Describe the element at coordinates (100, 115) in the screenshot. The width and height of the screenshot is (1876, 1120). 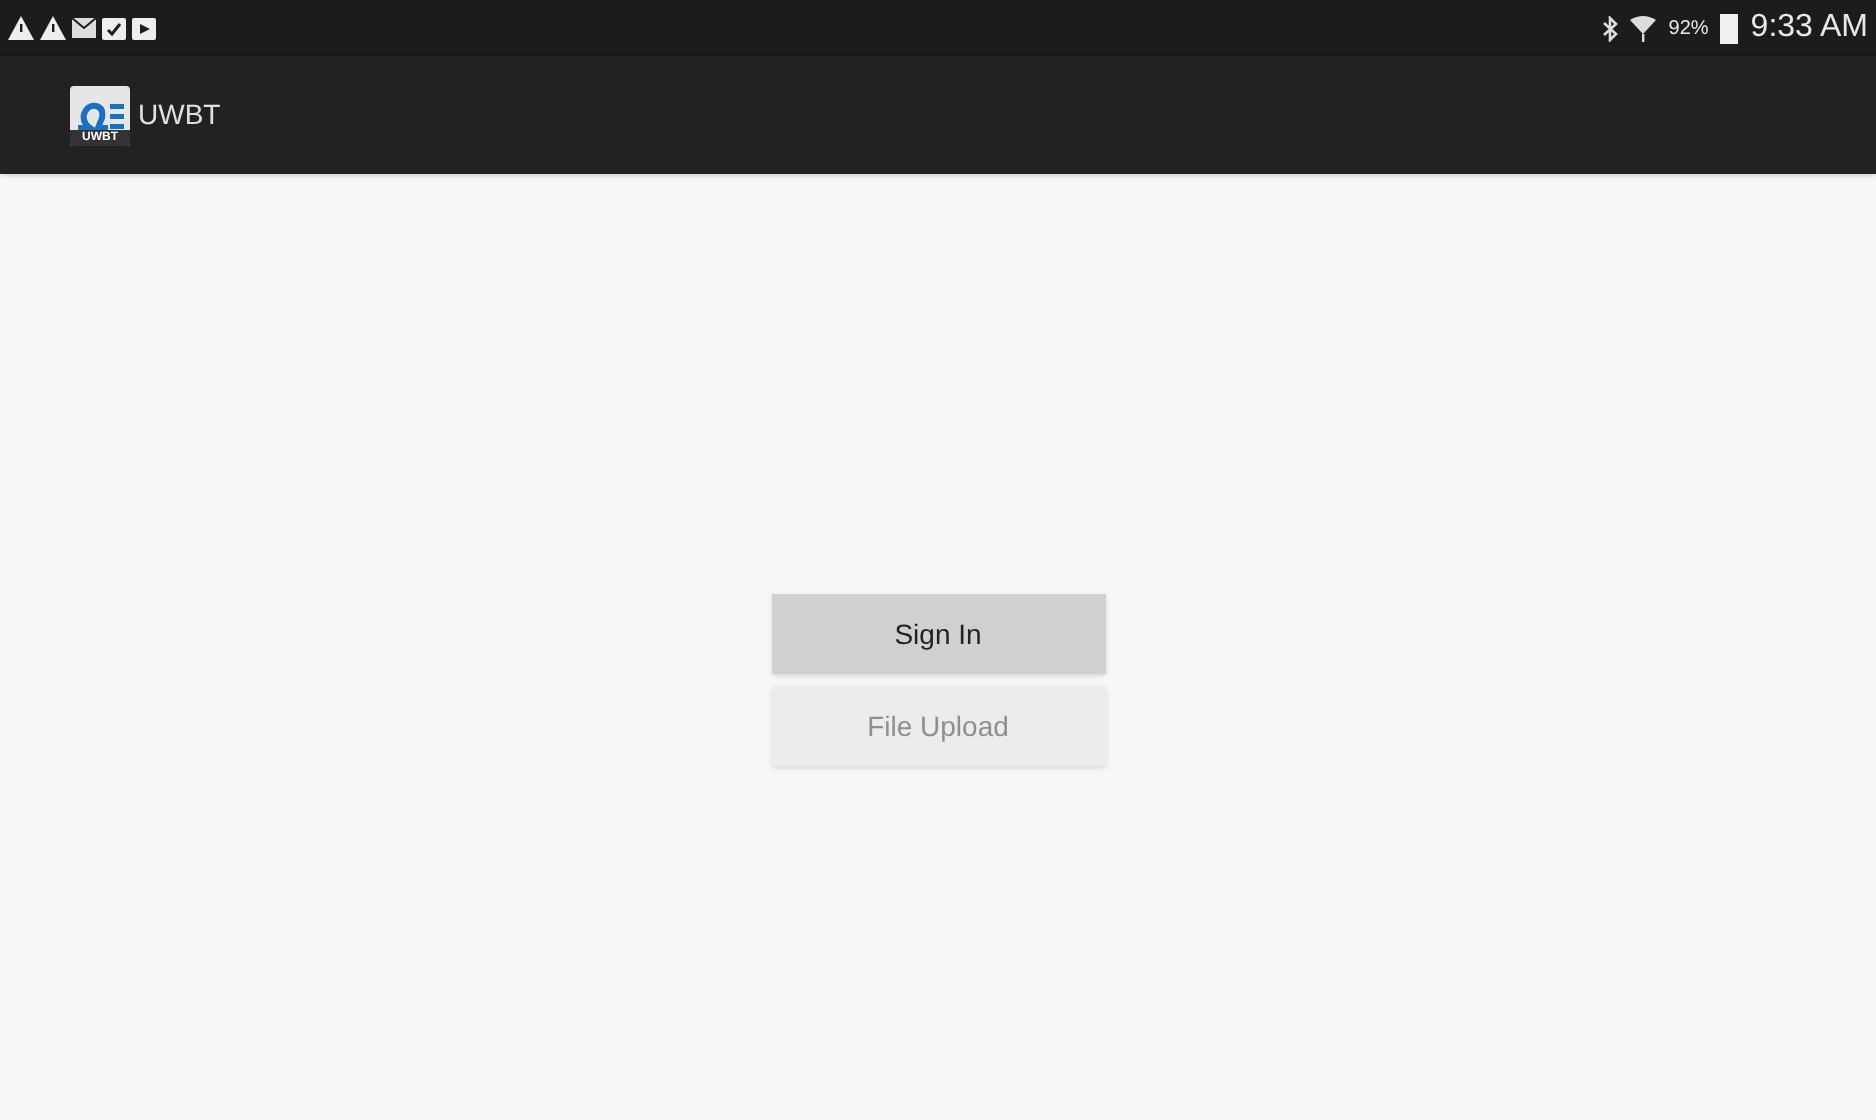
I see `omega-icon` at that location.